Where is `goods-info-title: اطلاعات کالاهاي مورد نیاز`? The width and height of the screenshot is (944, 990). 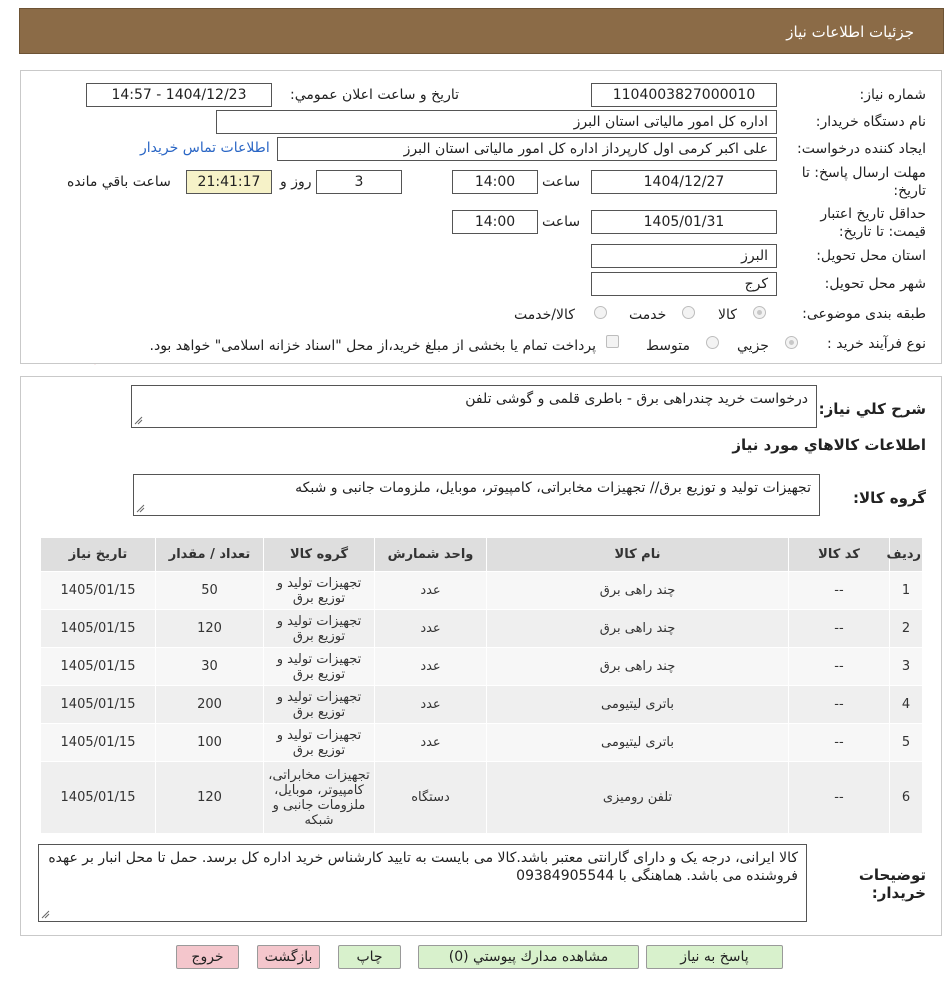
goods-info-title: اطلاعات کالاهاي مورد نیاز is located at coordinates (829, 445).